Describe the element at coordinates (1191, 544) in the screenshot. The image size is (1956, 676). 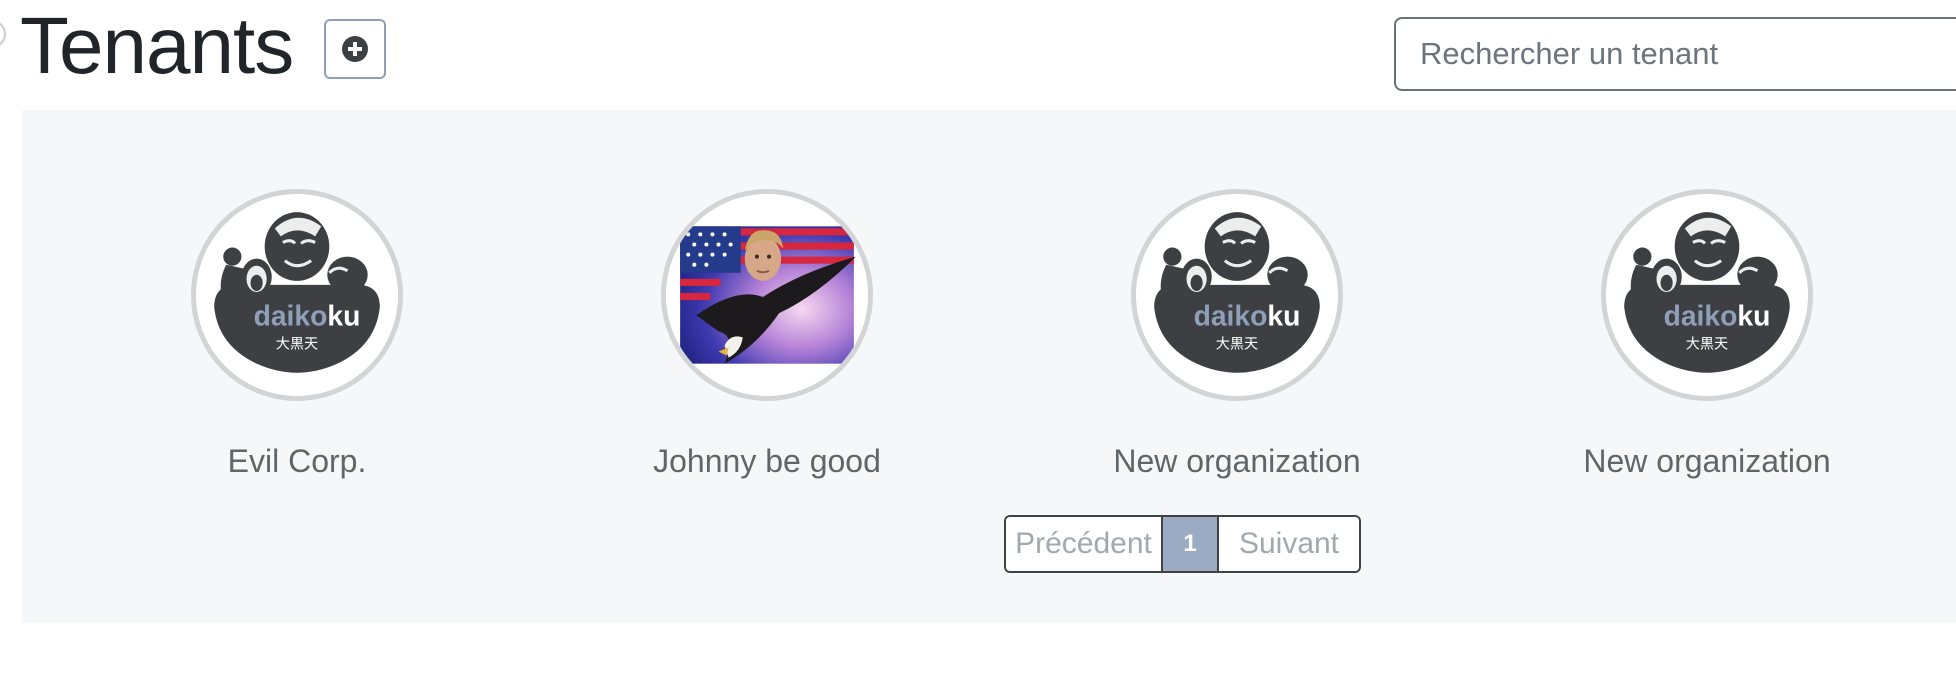
I see `page-1-button: 1` at that location.